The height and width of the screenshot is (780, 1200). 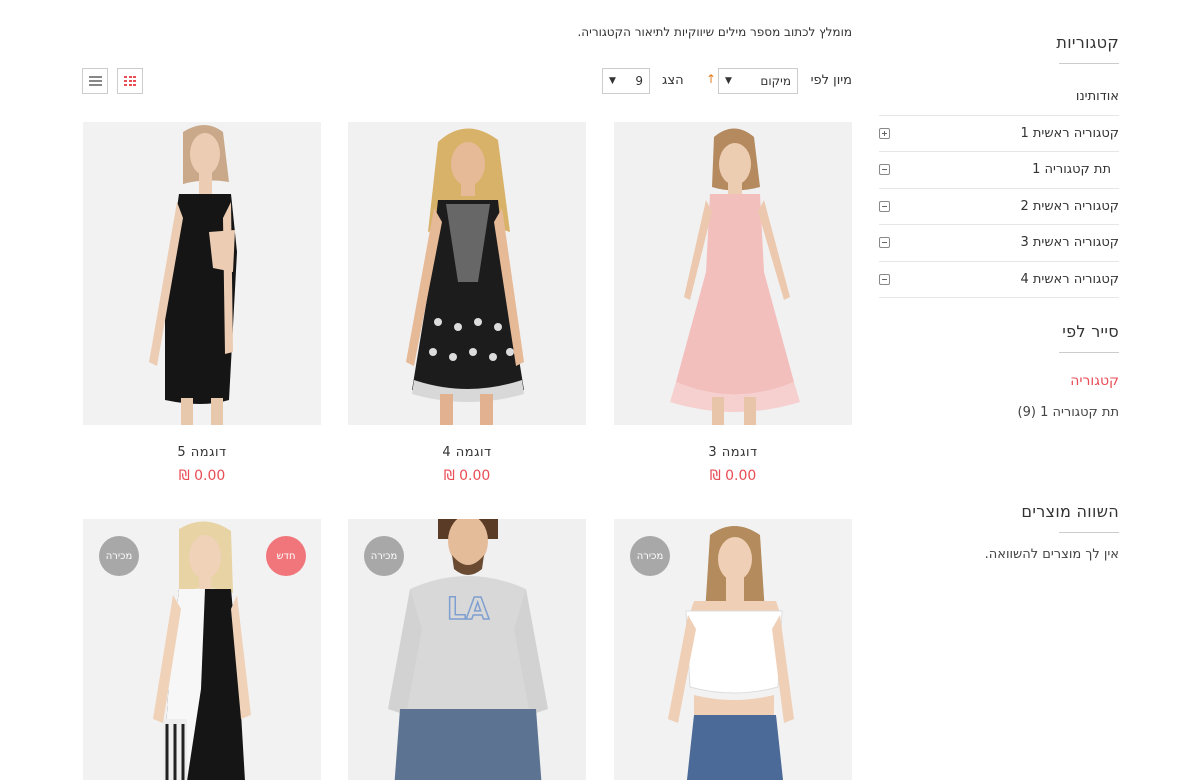 What do you see at coordinates (999, 97) in the screenshot?
I see `category-item-about: אודותינו` at bounding box center [999, 97].